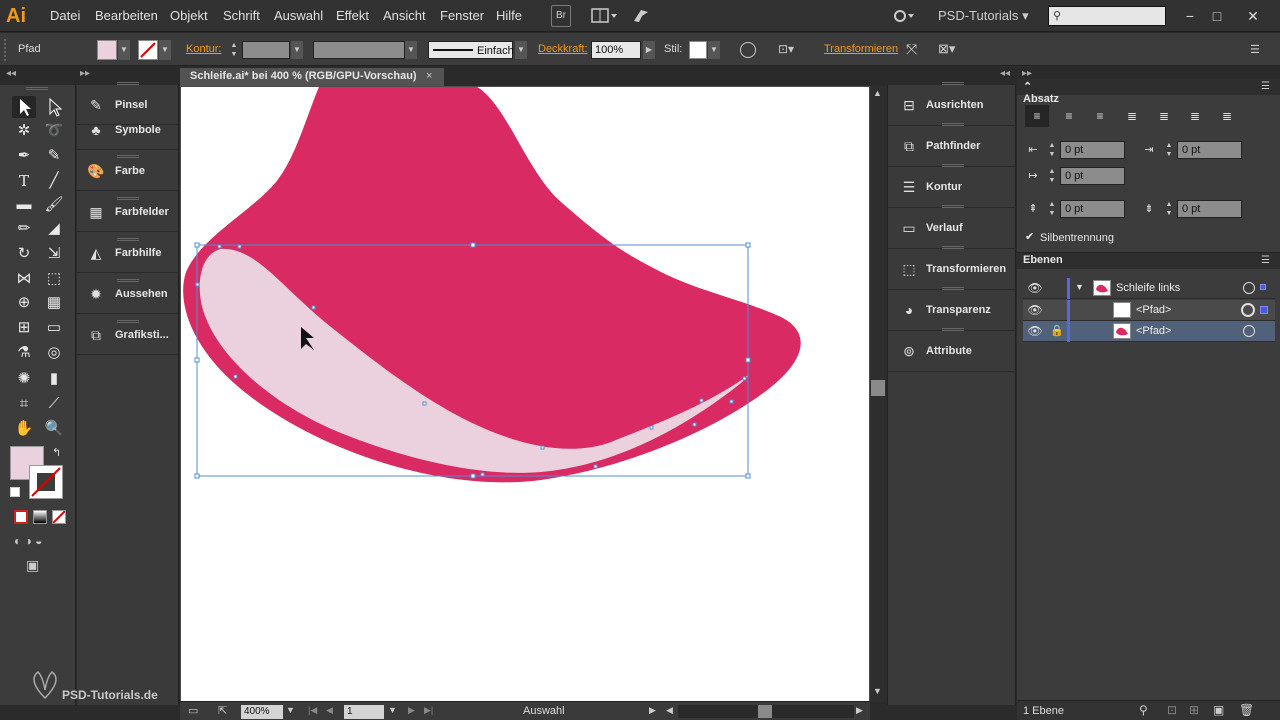 The image size is (1280, 720). Describe the element at coordinates (54, 379) in the screenshot. I see `column-graph-tool-icon: ▮` at that location.